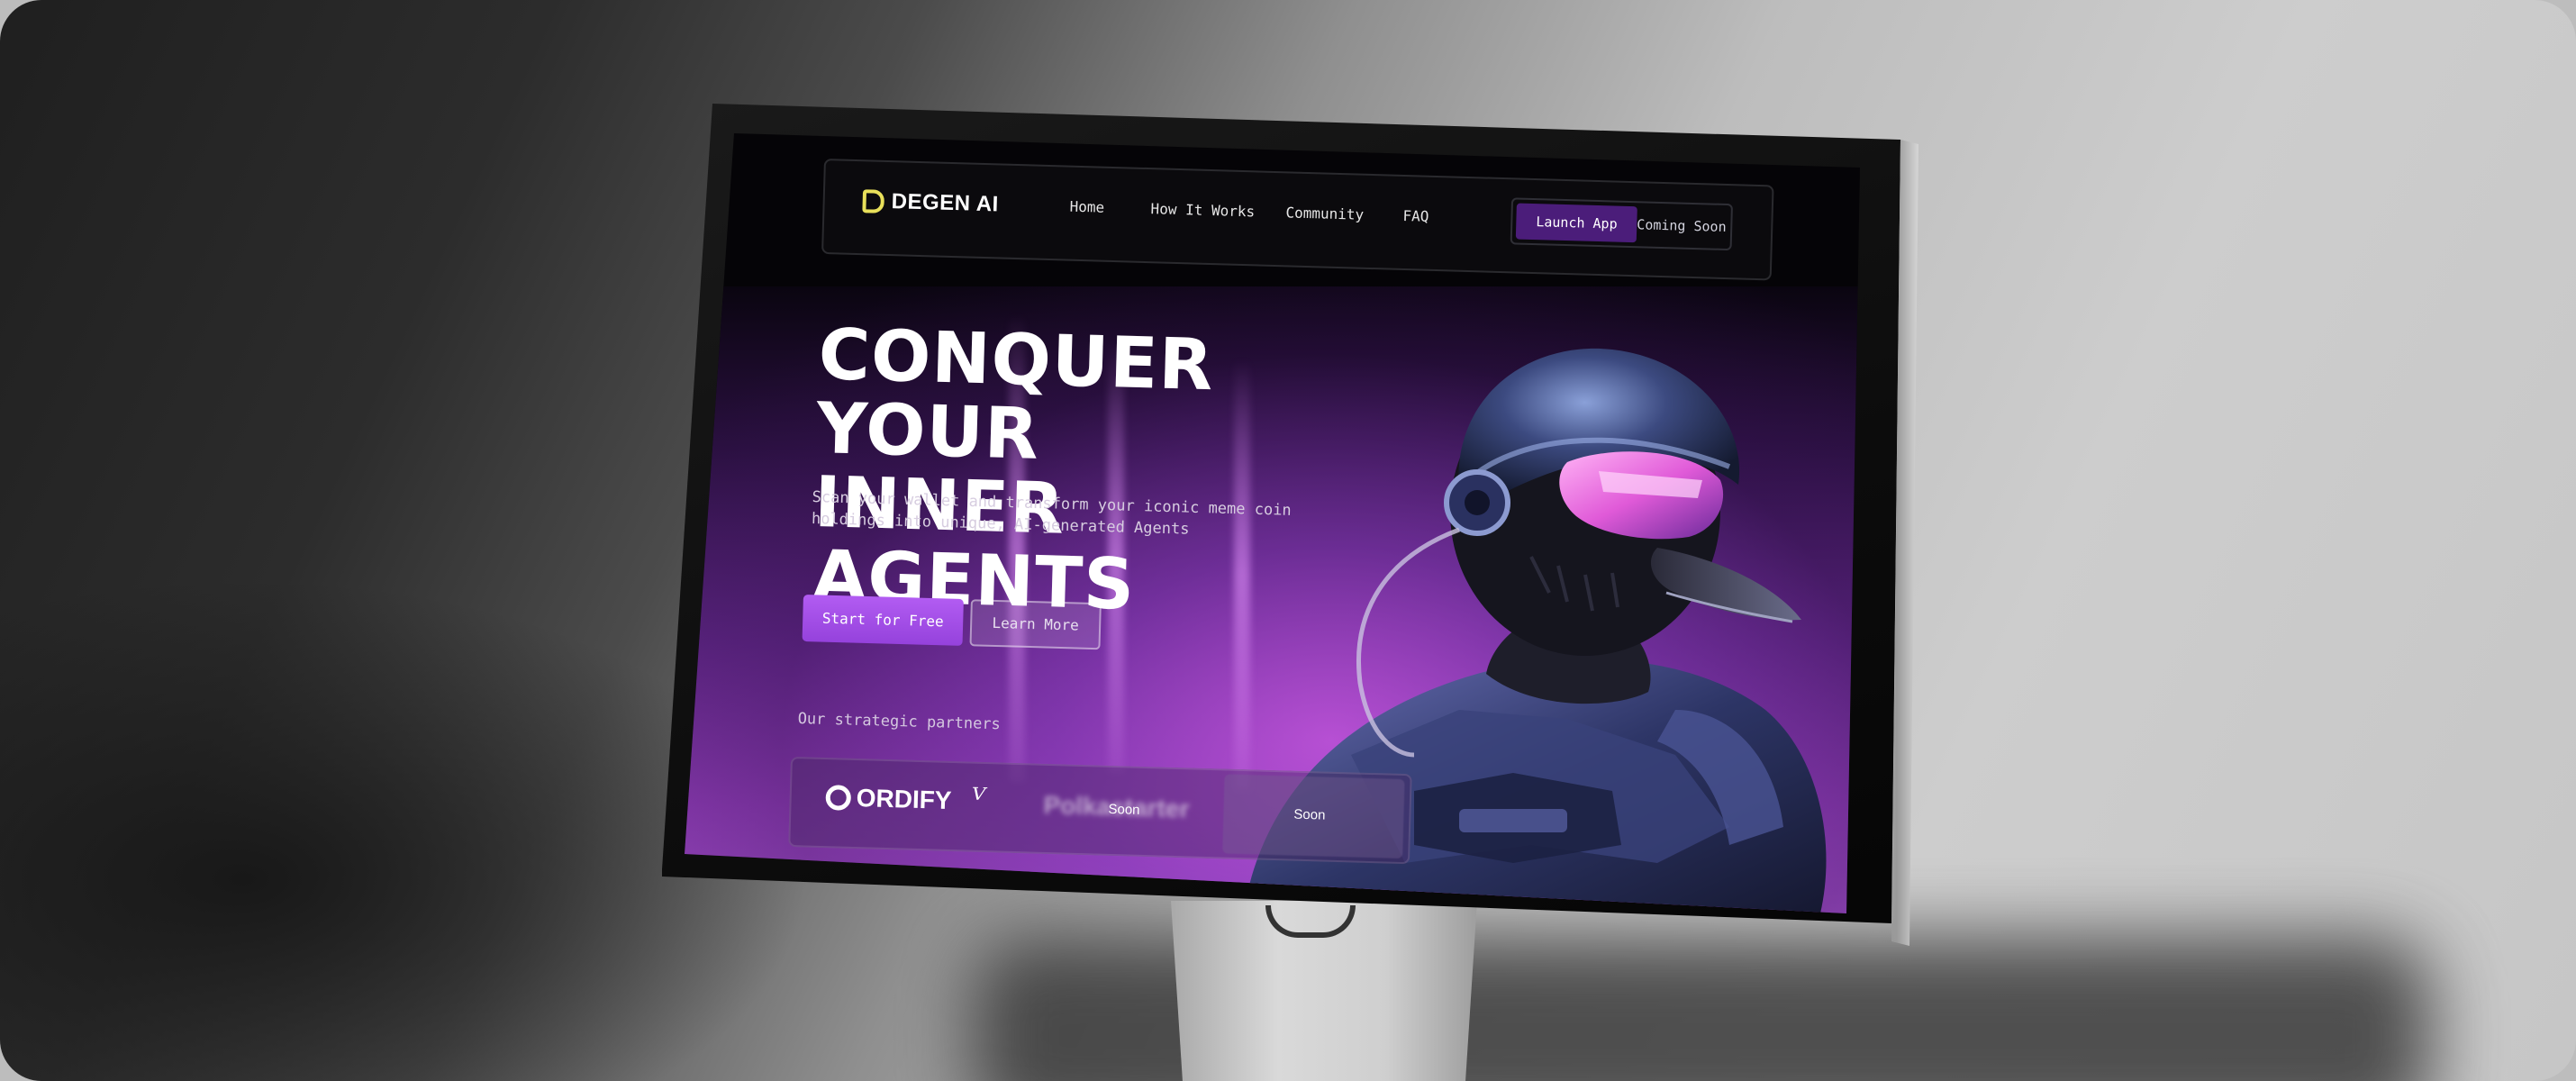 The image size is (2576, 1081). I want to click on hero-title-line-1: CONQUER YOUR, so click(1015, 395).